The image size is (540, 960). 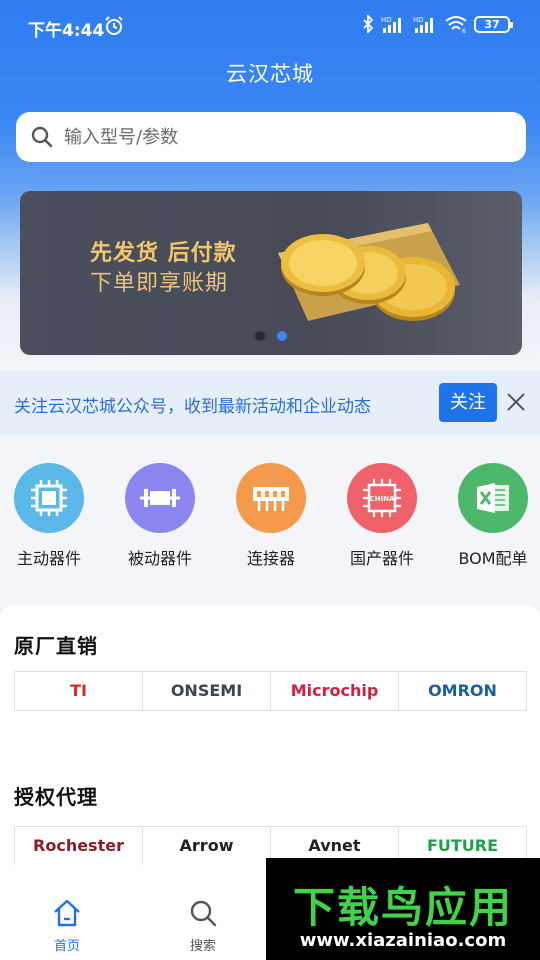 What do you see at coordinates (369, 272) in the screenshot?
I see `gold-coins-card-image` at bounding box center [369, 272].